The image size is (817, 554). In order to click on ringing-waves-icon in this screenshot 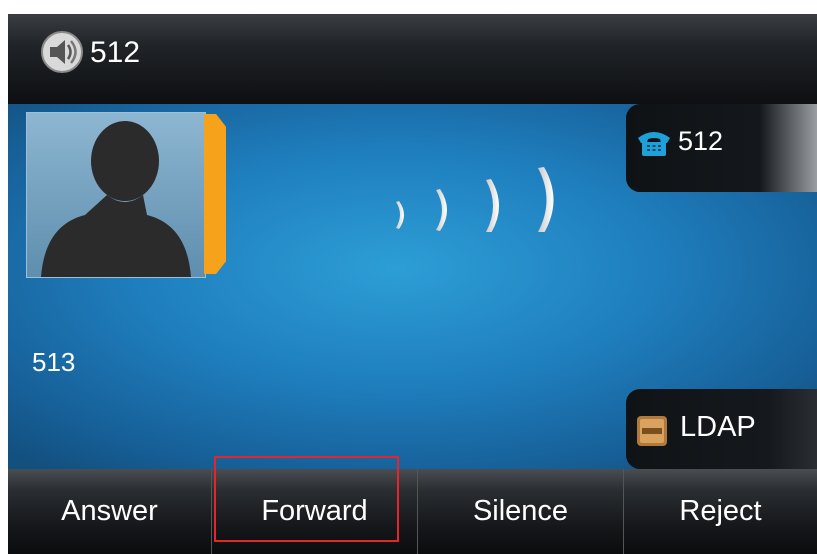, I will do `click(475, 199)`.